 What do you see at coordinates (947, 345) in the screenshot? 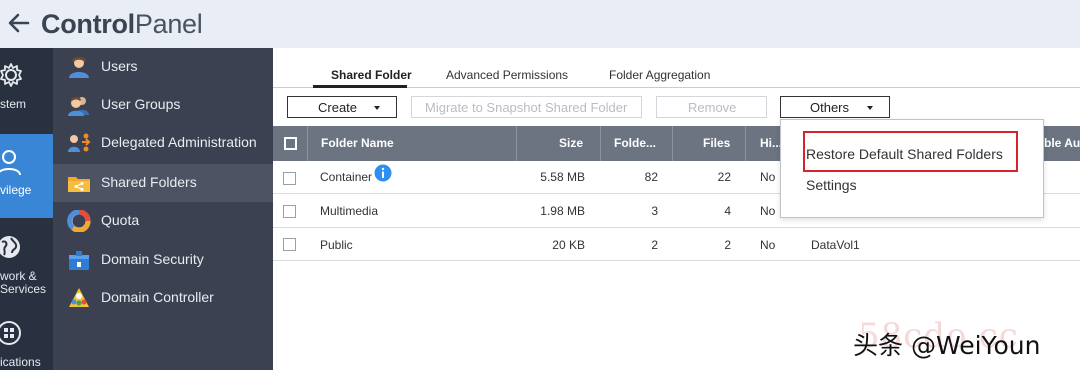
I see `watermark-text: 头条 @WeiYoun` at bounding box center [947, 345].